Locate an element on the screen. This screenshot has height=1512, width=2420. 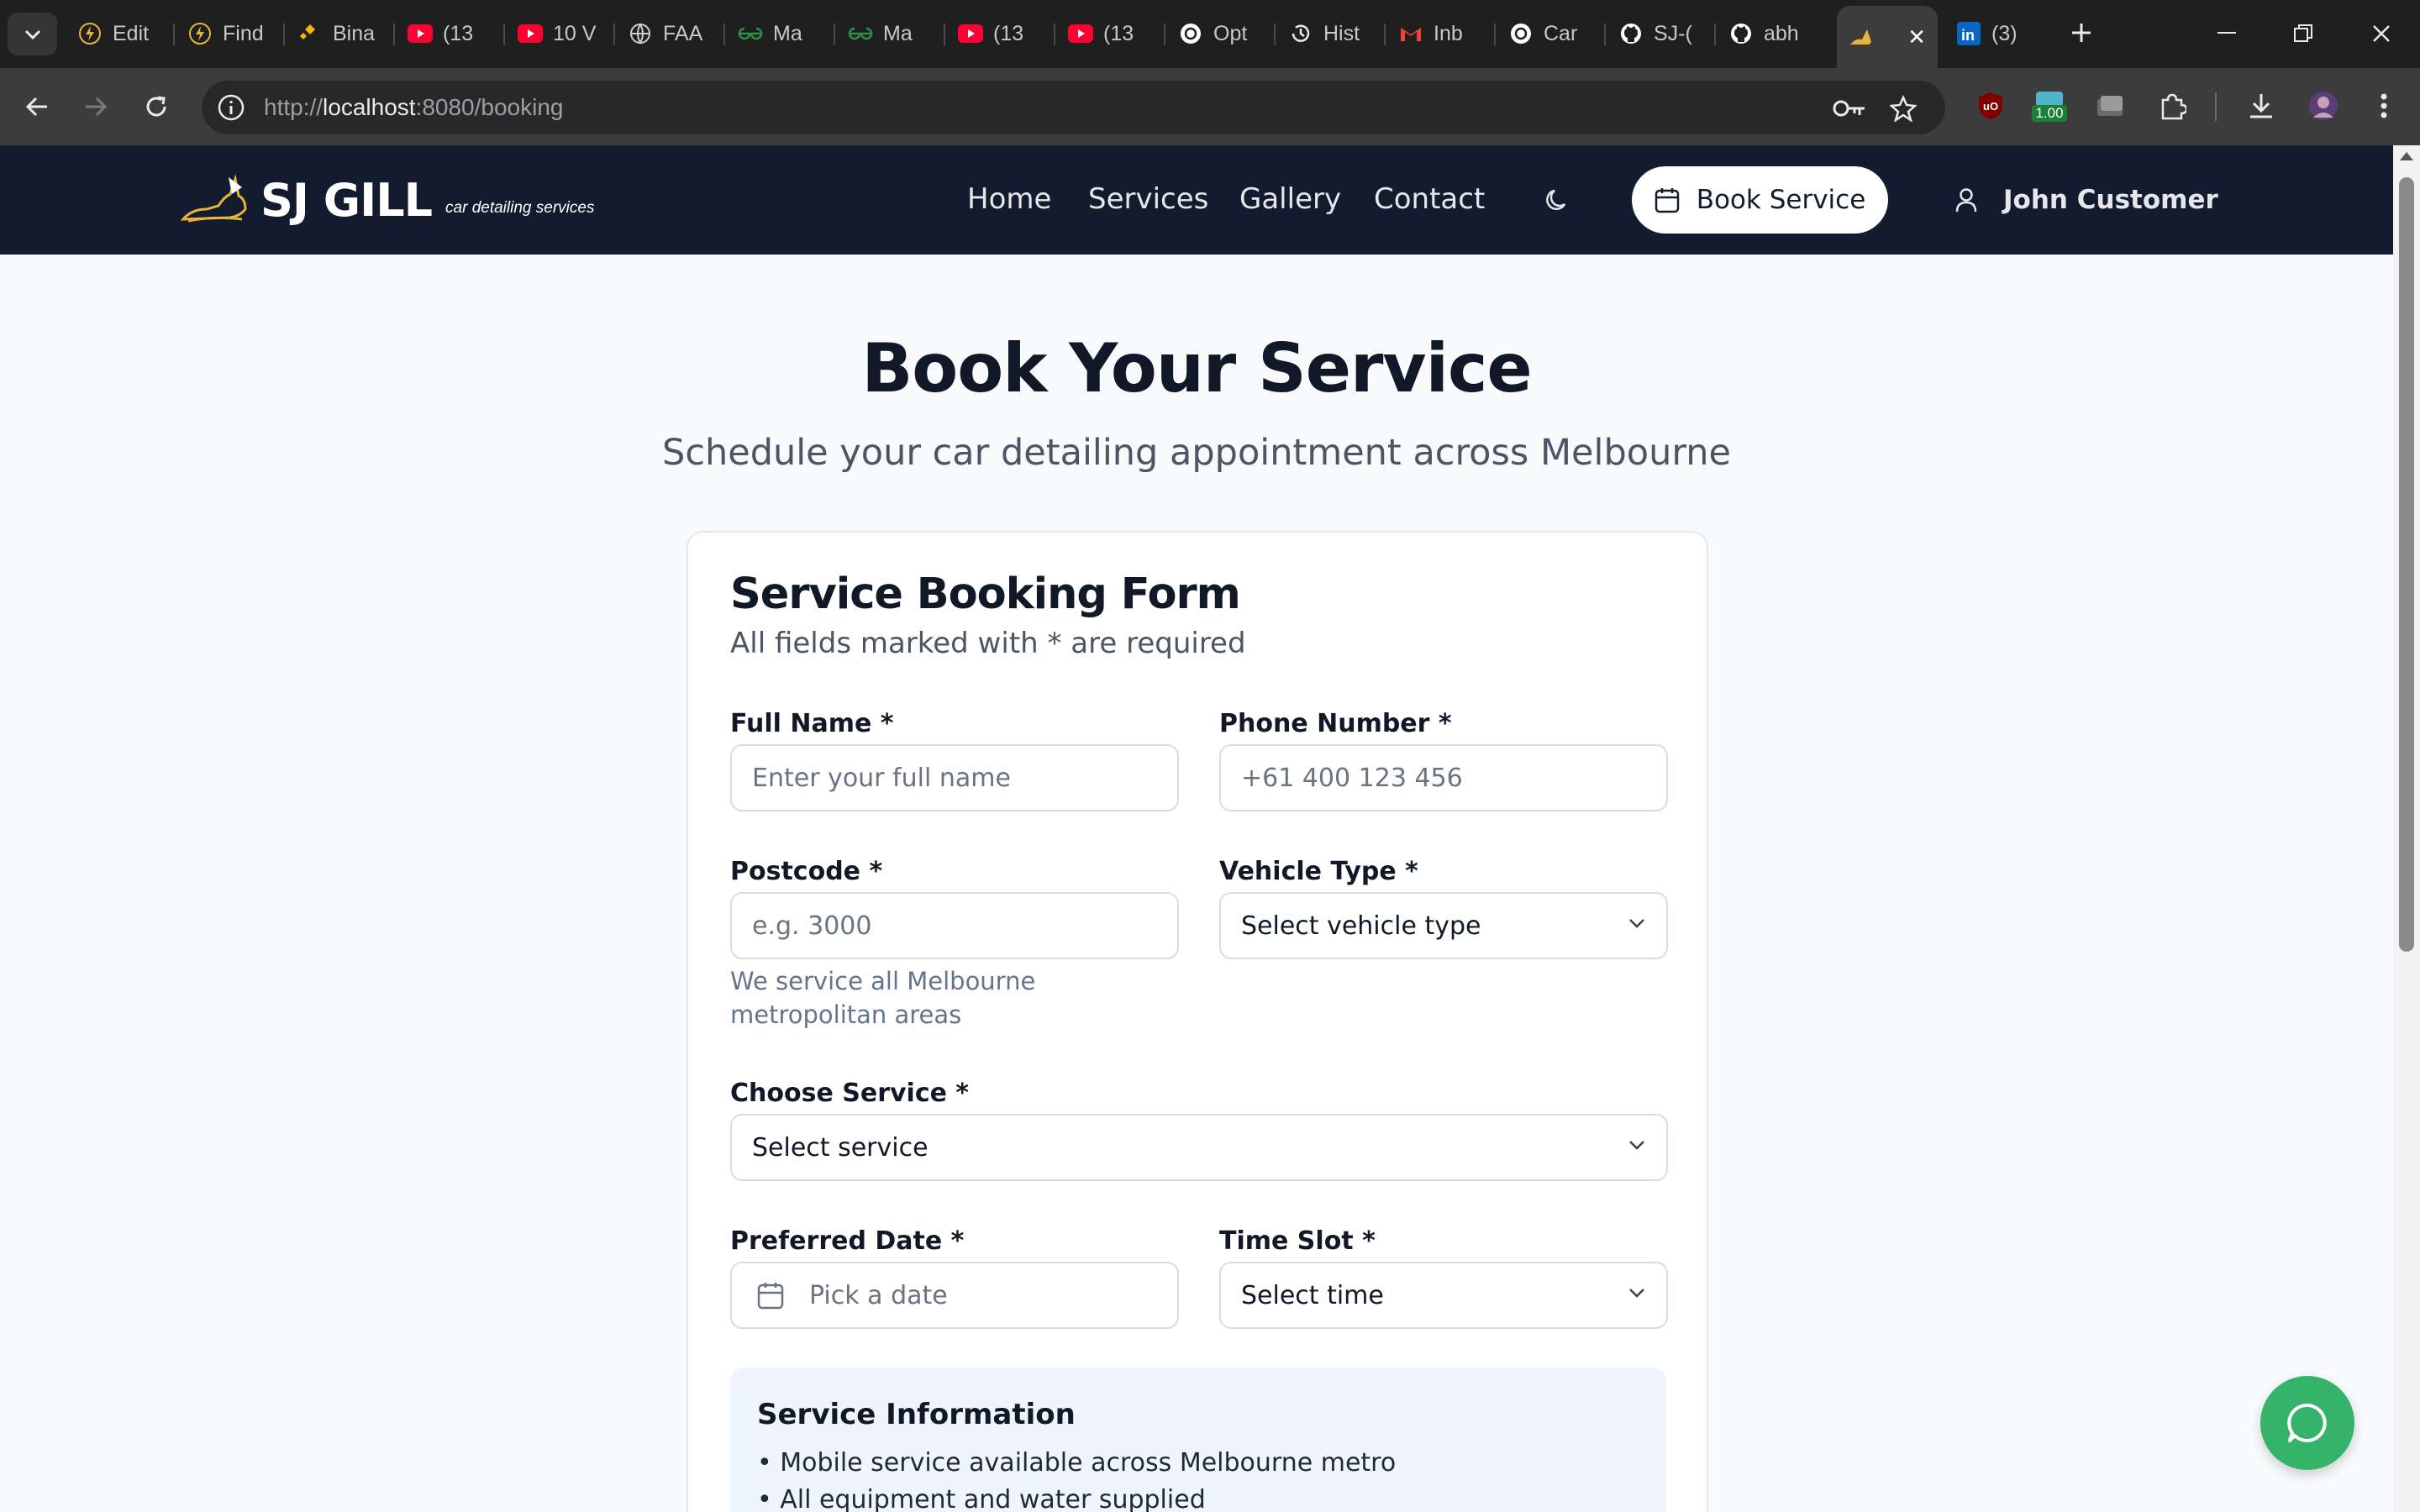
back-button is located at coordinates (37, 107).